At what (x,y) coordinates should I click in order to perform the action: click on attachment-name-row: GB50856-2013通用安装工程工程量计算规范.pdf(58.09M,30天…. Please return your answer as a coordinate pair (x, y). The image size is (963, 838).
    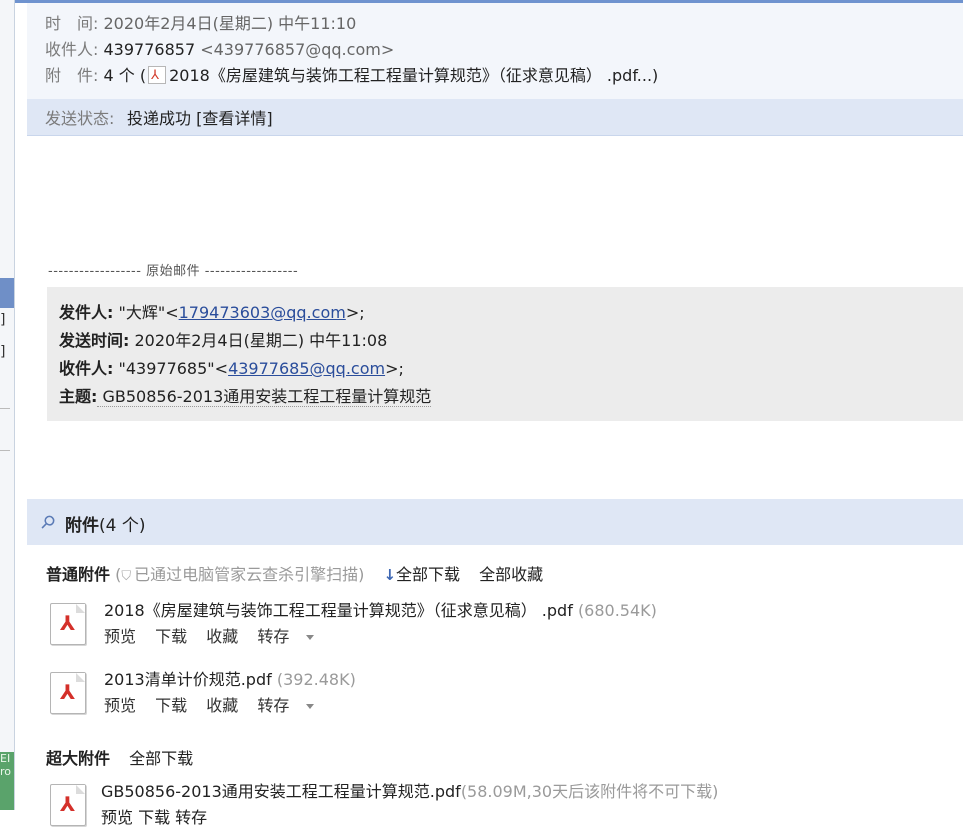
    Looking at the image, I should click on (409, 790).